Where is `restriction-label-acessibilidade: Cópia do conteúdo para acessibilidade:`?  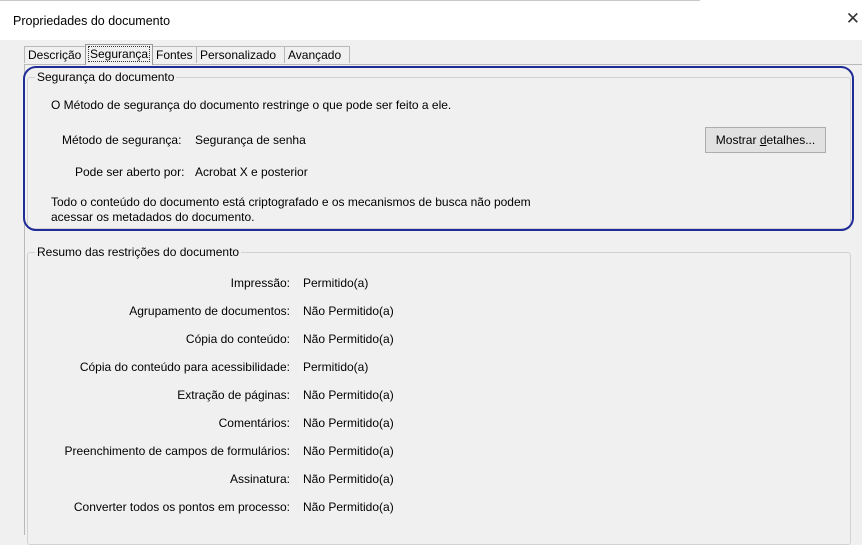 restriction-label-acessibilidade: Cópia do conteúdo para acessibilidade: is located at coordinates (184, 367).